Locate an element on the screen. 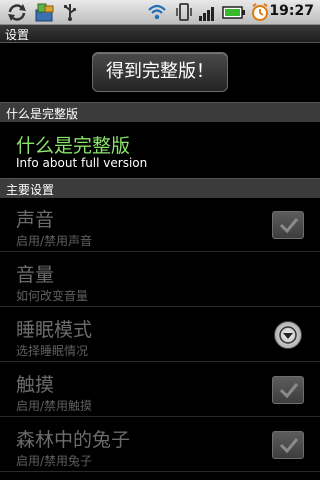 The image size is (320, 480). pref-sleep-mode: 睡眠模式 选择睡眠情况 is located at coordinates (160, 335).